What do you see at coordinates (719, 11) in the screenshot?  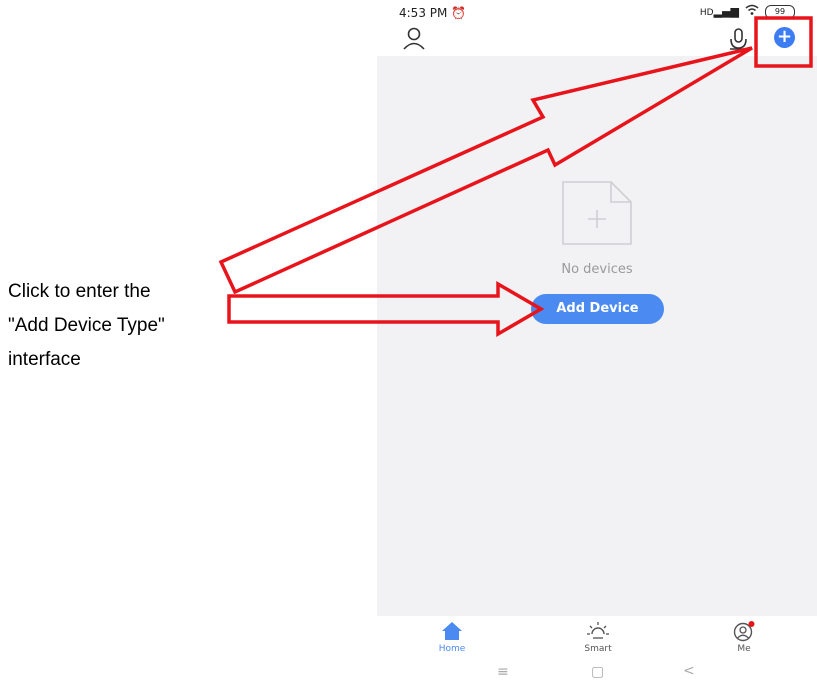 I see `signal-icon: HD▂▄▆` at bounding box center [719, 11].